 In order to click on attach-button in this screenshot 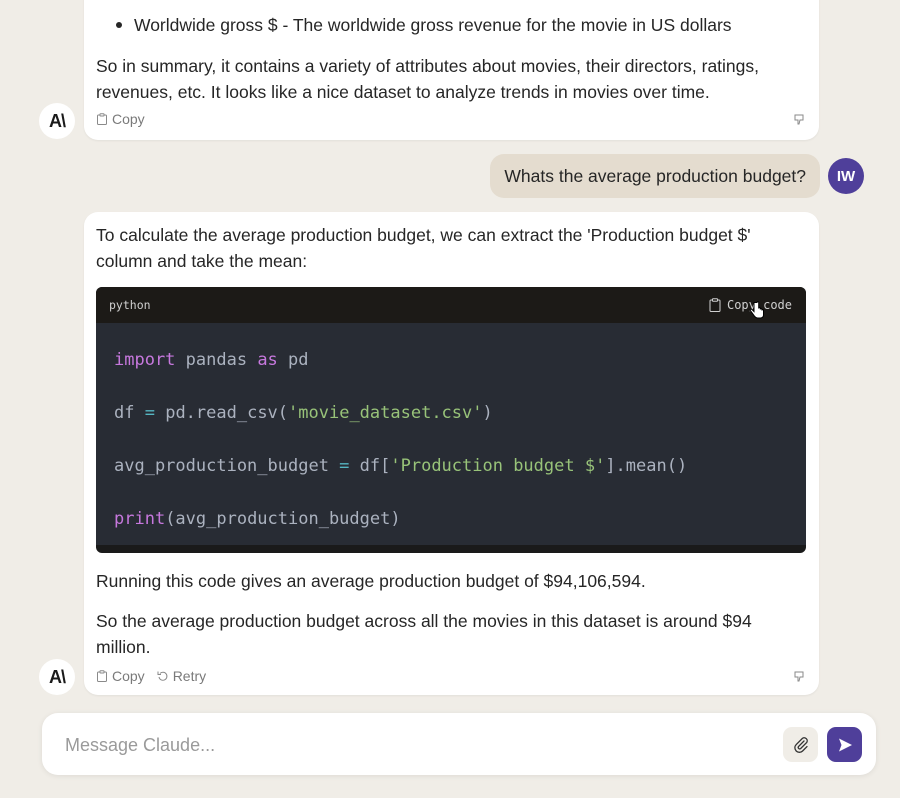, I will do `click(800, 744)`.